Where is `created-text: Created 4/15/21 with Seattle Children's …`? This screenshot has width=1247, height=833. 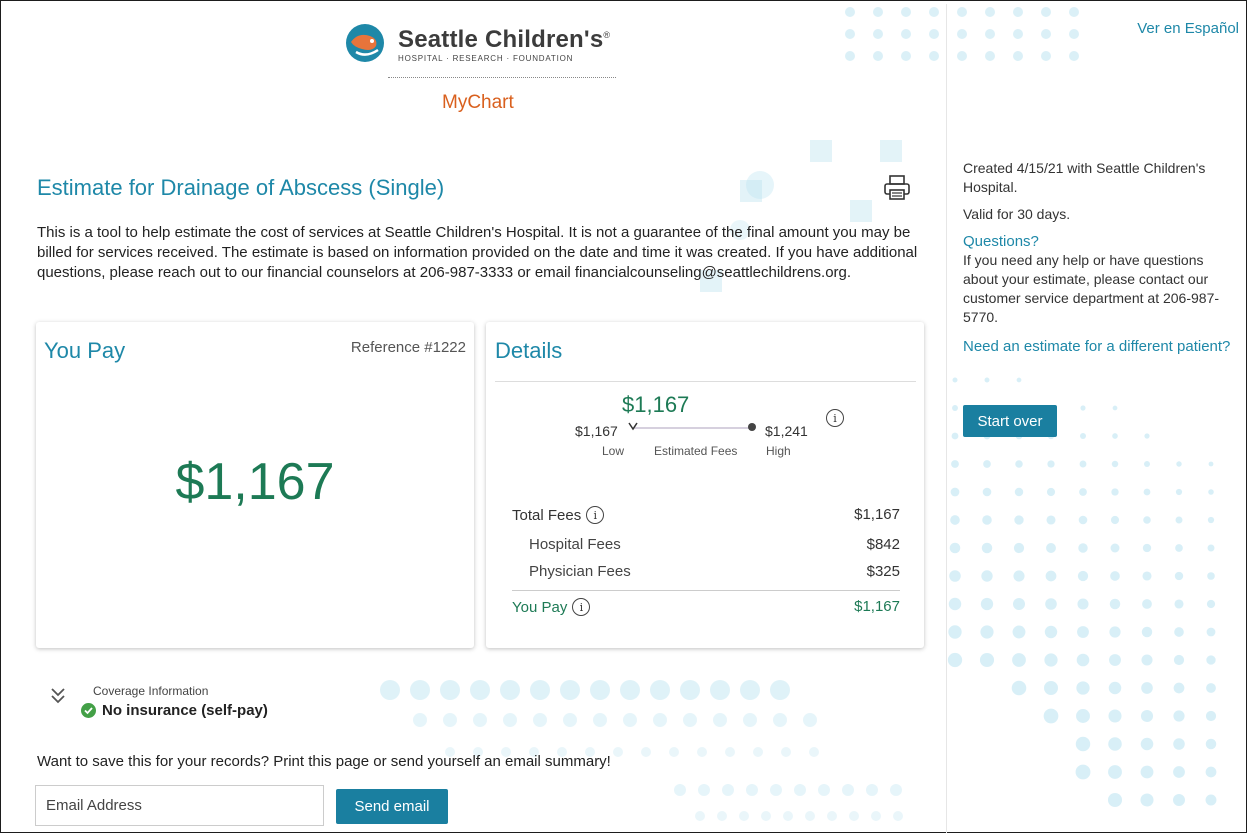
created-text: Created 4/15/21 with Seattle Children's … is located at coordinates (1084, 177).